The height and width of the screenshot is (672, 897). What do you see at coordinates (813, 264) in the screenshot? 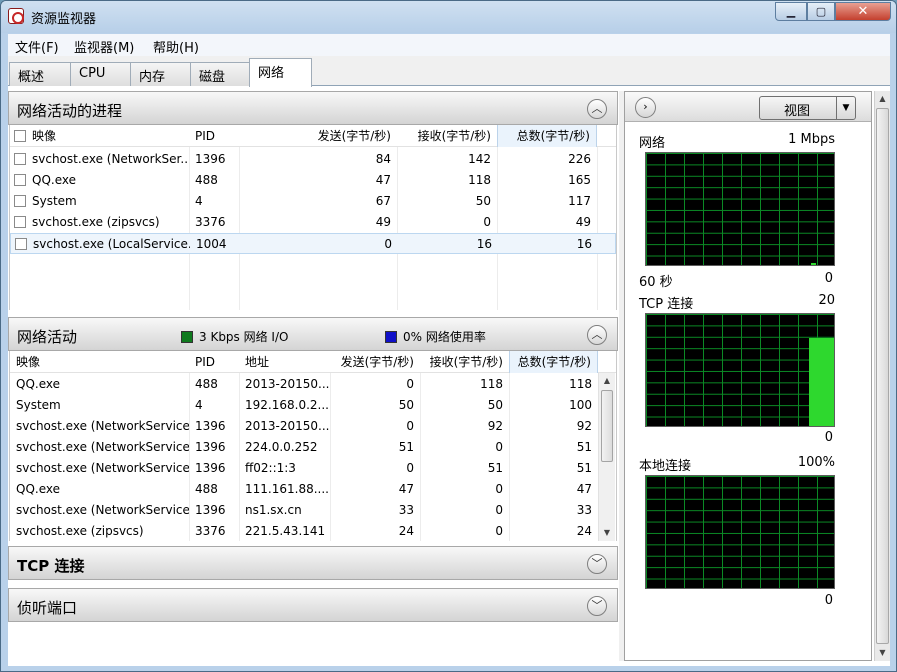
I see `graph-fill` at bounding box center [813, 264].